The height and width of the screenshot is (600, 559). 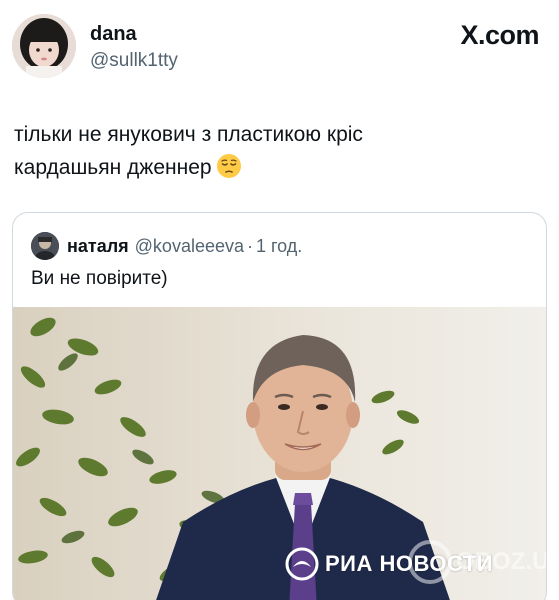 I want to click on author-info: dana @sullk1tty, so click(x=134, y=48).